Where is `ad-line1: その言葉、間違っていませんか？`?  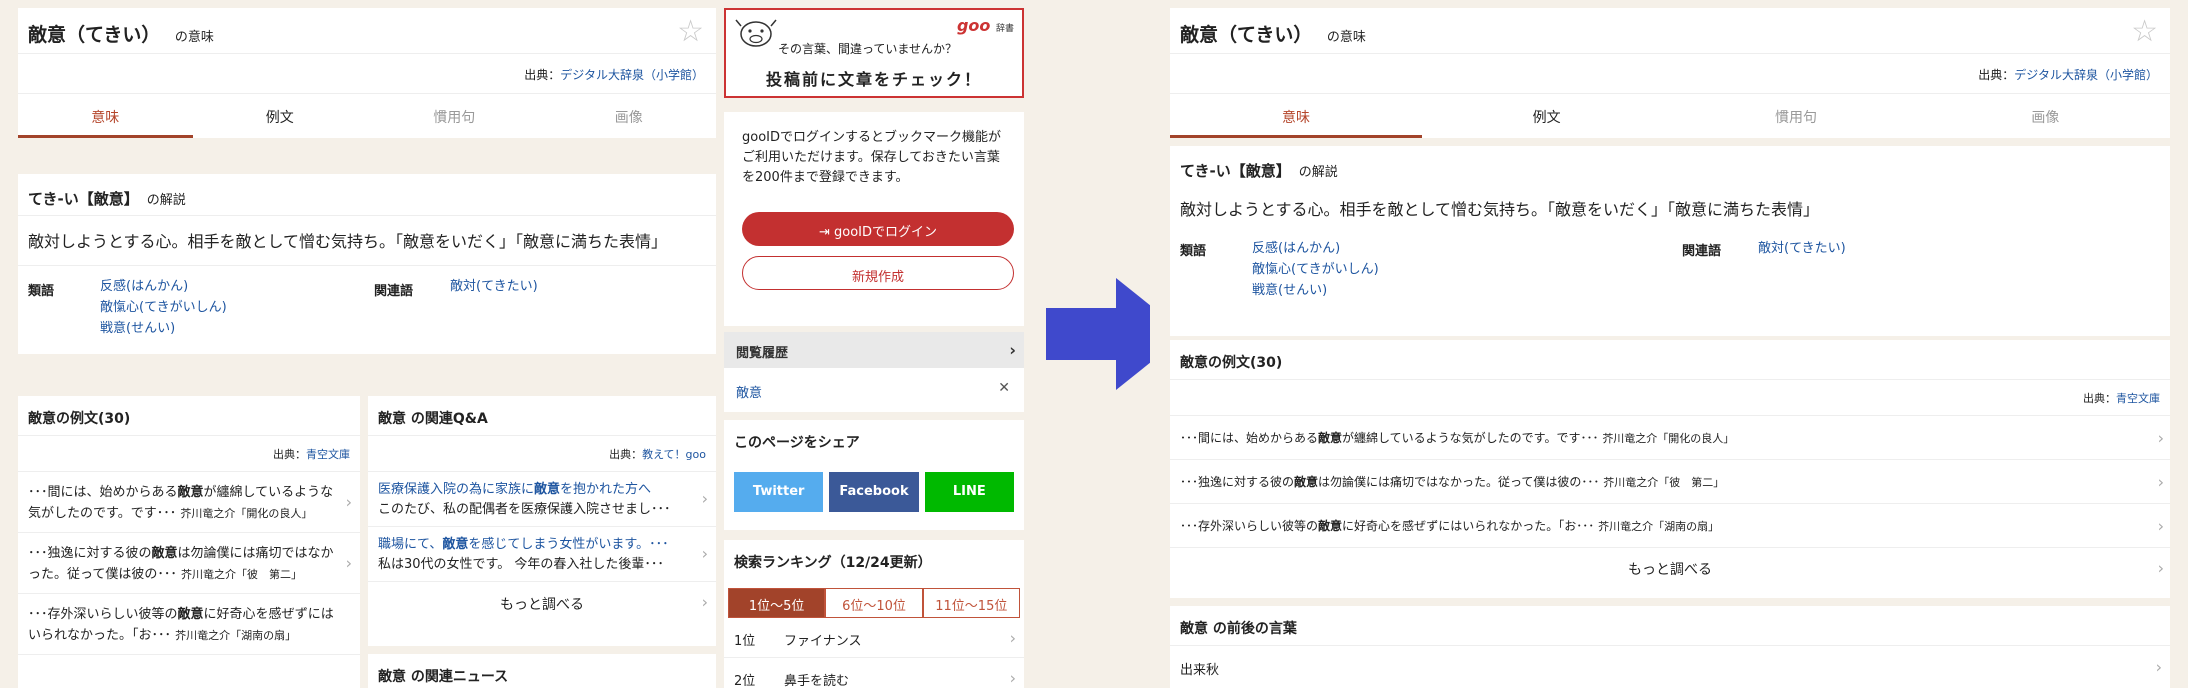
ad-line1: その言葉、間違っていませんか？ is located at coordinates (868, 49).